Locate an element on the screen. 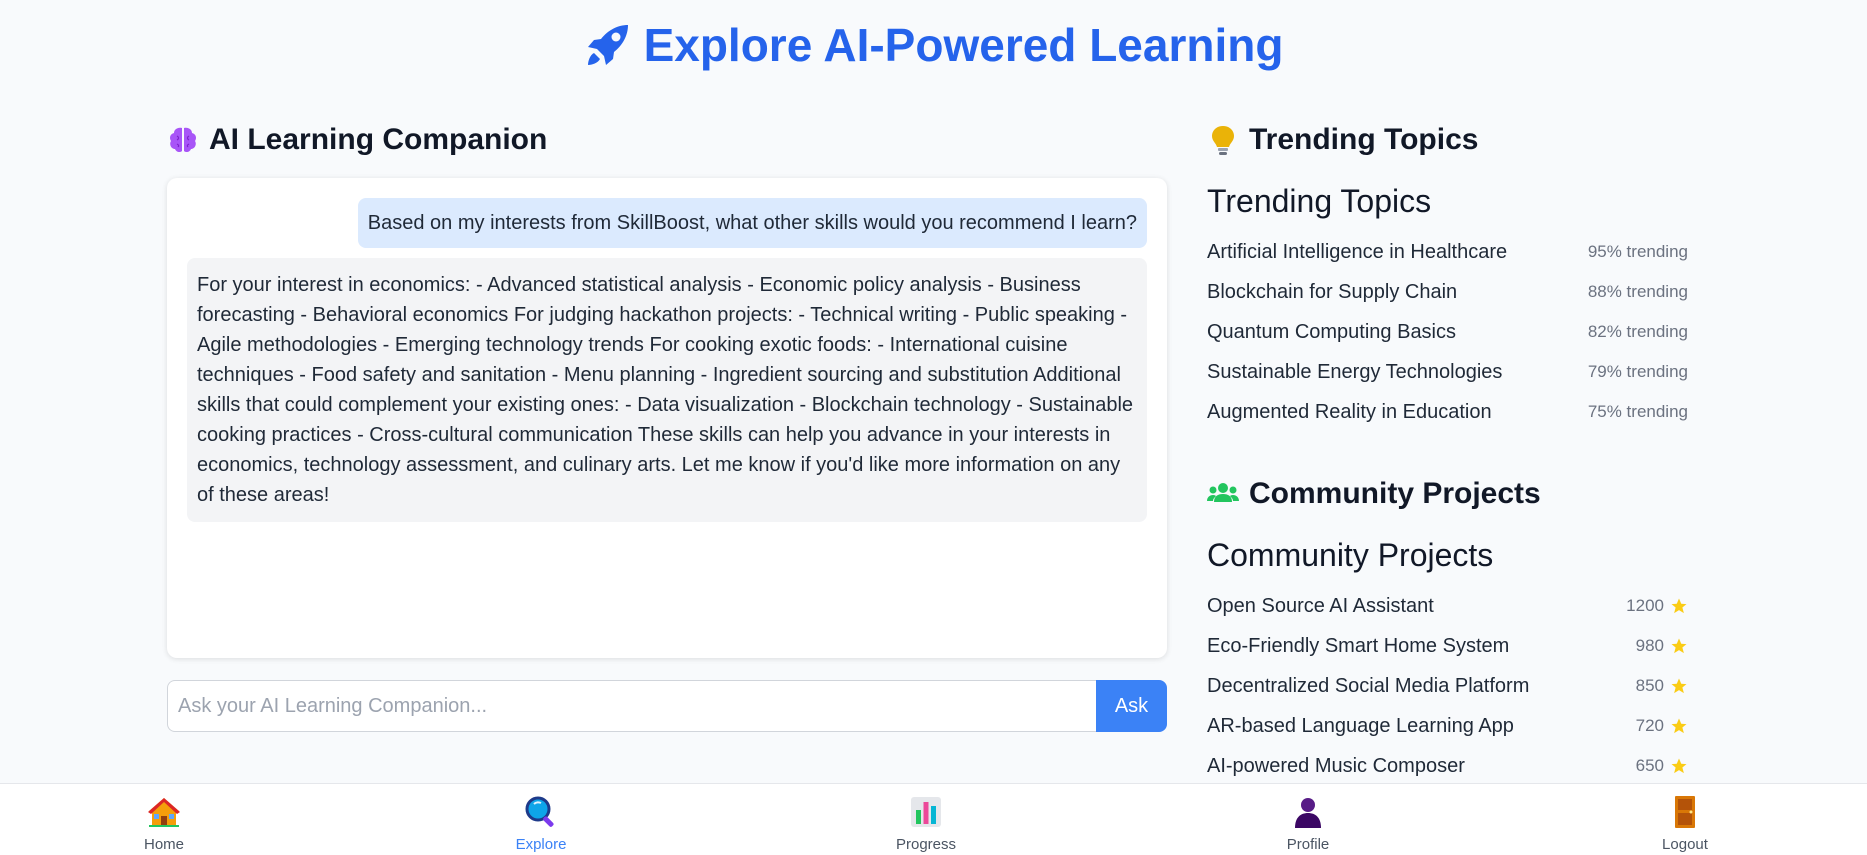 Image resolution: width=1867 pixels, height=855 pixels. nav-label: Home is located at coordinates (163, 844).